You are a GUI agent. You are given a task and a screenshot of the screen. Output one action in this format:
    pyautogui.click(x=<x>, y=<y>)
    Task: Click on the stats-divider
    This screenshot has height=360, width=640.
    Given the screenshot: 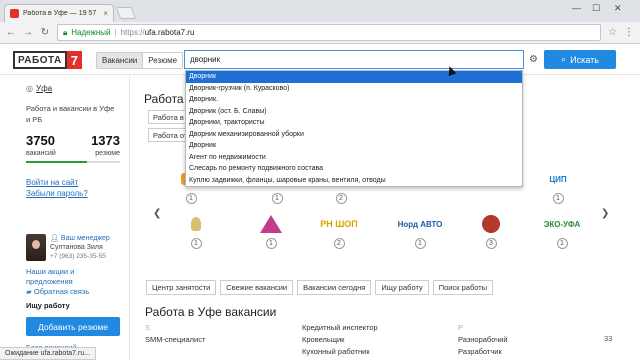 What is the action you would take?
    pyautogui.click(x=73, y=162)
    